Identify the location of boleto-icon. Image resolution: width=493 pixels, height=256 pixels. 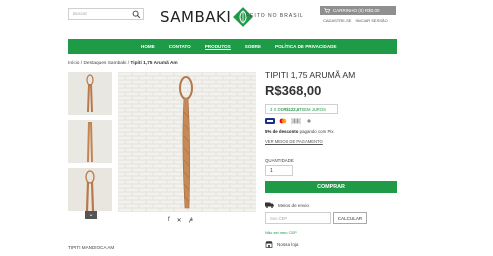
(296, 121).